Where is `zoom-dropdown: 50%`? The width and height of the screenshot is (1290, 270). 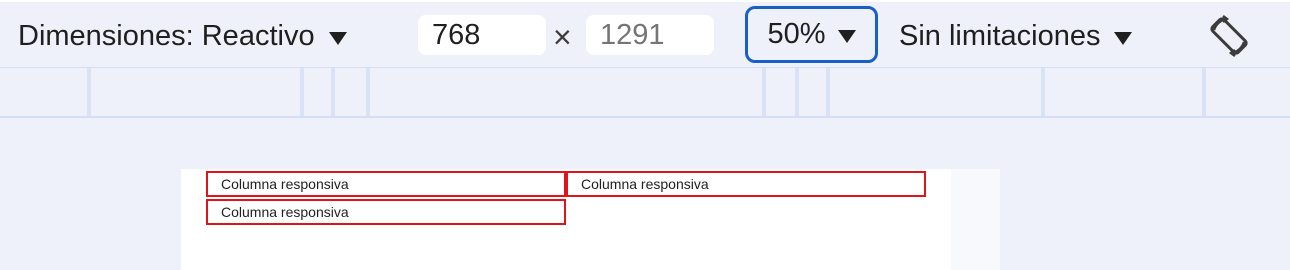
zoom-dropdown: 50% is located at coordinates (811, 34).